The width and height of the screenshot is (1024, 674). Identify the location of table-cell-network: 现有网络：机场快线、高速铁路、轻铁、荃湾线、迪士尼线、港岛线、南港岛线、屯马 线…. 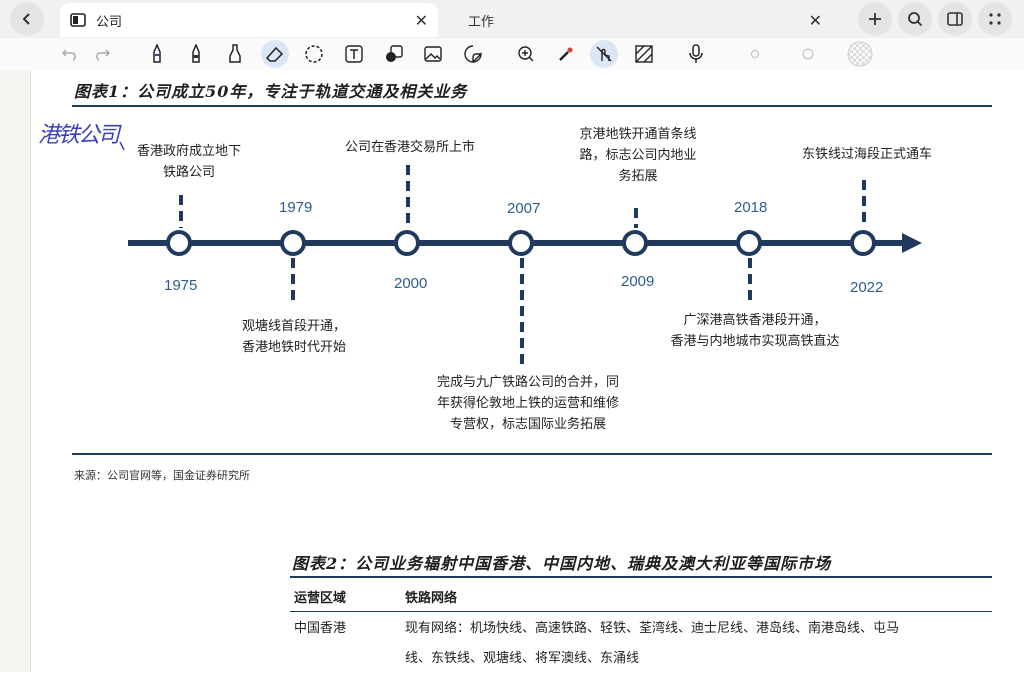
(652, 643).